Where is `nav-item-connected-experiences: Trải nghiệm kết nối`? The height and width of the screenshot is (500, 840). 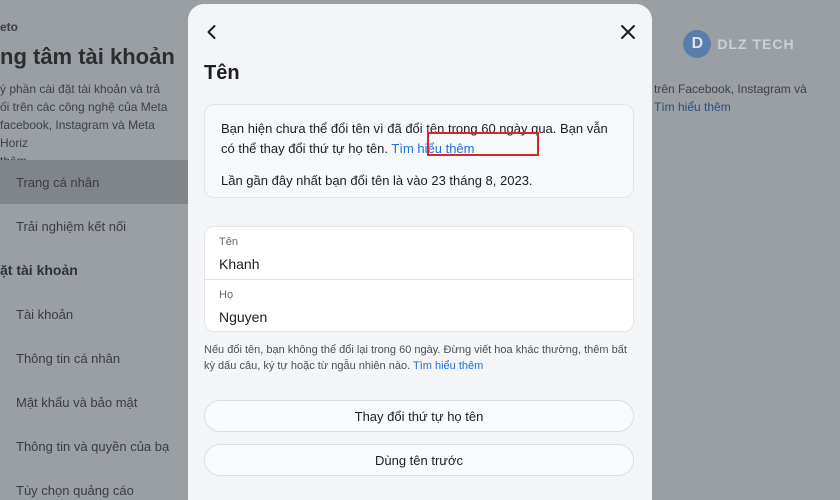
nav-item-connected-experiences: Trải nghiệm kết nối is located at coordinates (71, 226).